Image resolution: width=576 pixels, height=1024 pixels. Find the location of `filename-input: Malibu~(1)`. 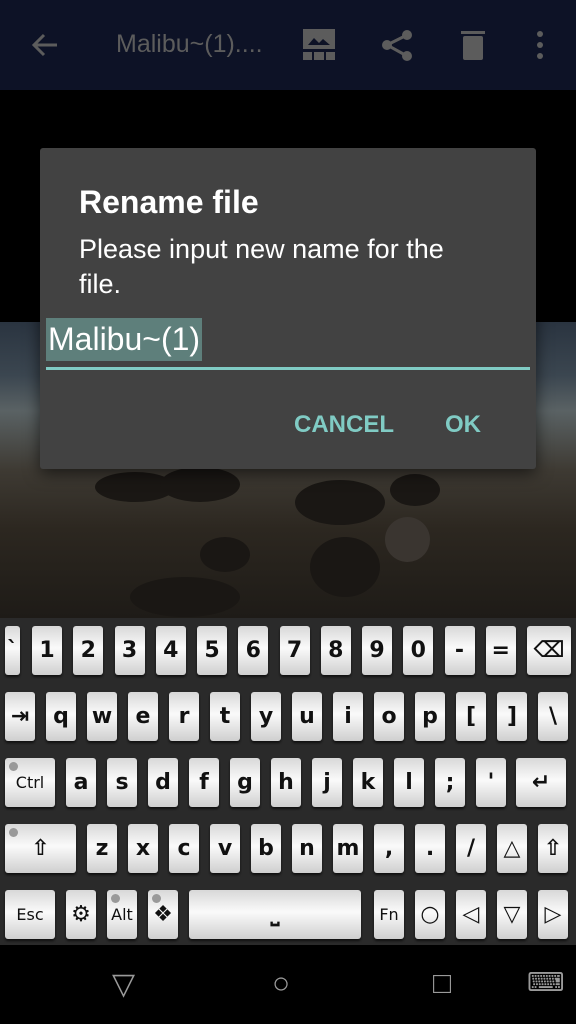

filename-input: Malibu~(1) is located at coordinates (288, 344).